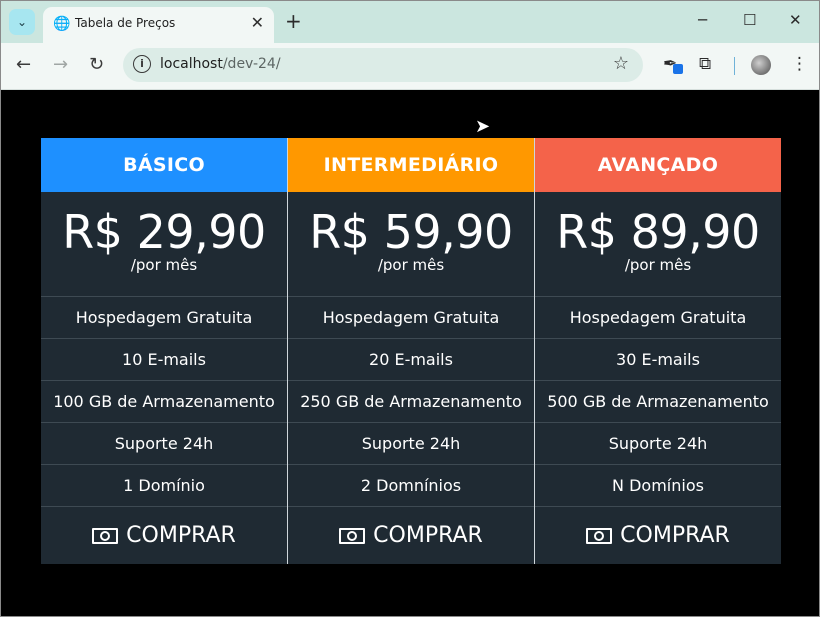  I want to click on browser-tab: 🌐 Tabela de Preços ✕, so click(158, 25).